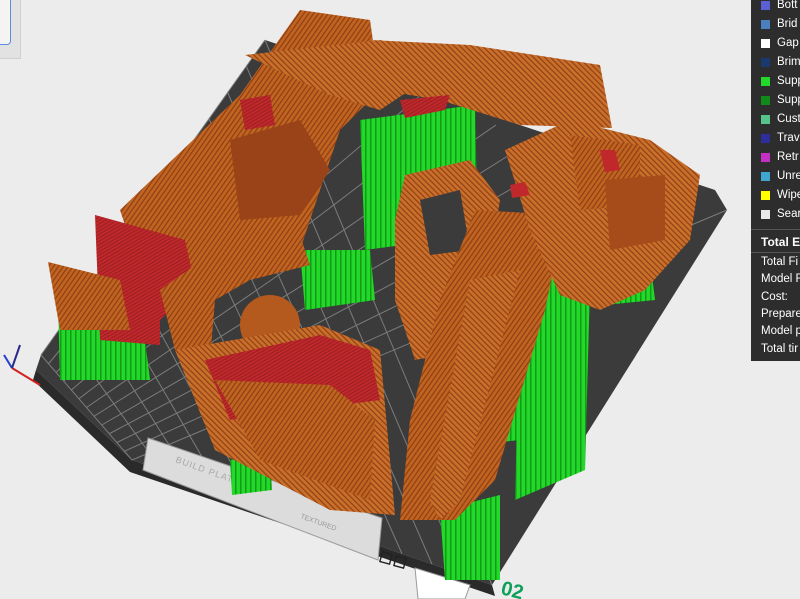 This screenshot has height=599, width=800. I want to click on legend-item: Brim, so click(775, 63).